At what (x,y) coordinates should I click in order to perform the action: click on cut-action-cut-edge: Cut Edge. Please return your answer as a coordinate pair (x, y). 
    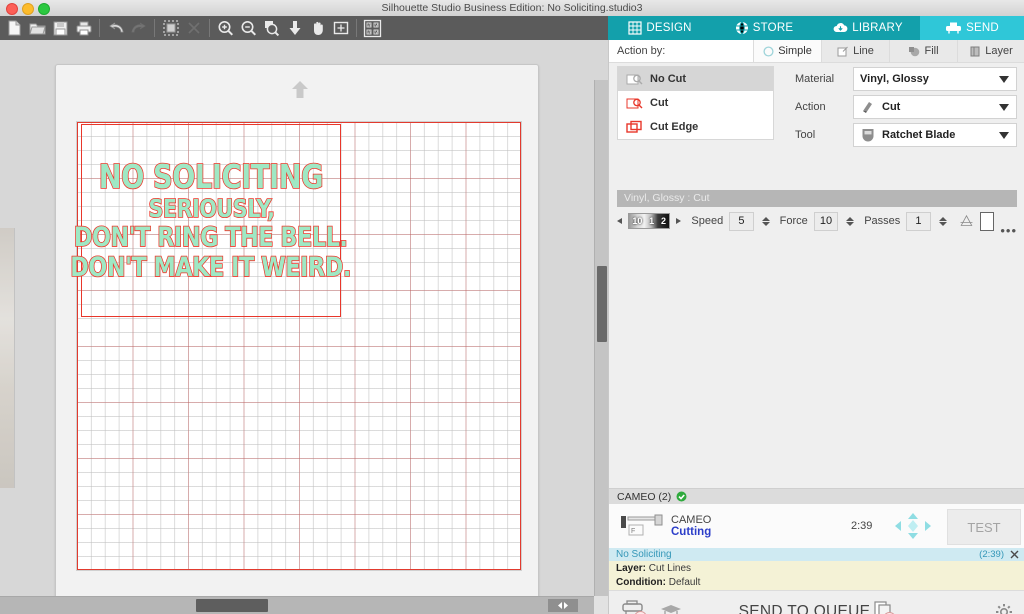
    Looking at the image, I should click on (695, 127).